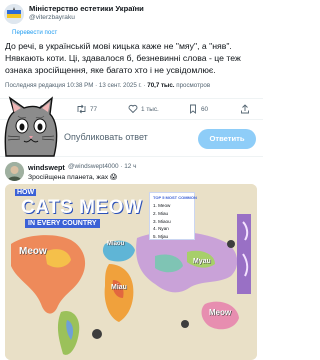 The height and width of the screenshot is (360, 320). I want to click on share-icon, so click(245, 109).